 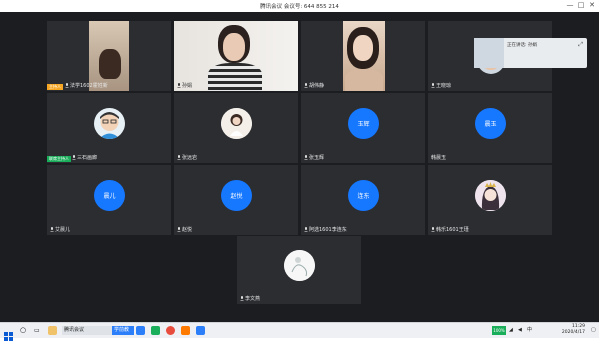 I want to click on participant-name: 韩乐1601王瑾, so click(x=450, y=229).